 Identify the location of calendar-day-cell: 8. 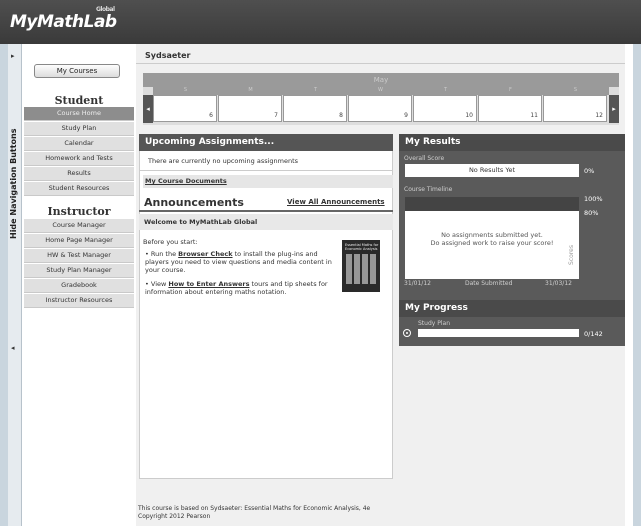
(315, 108).